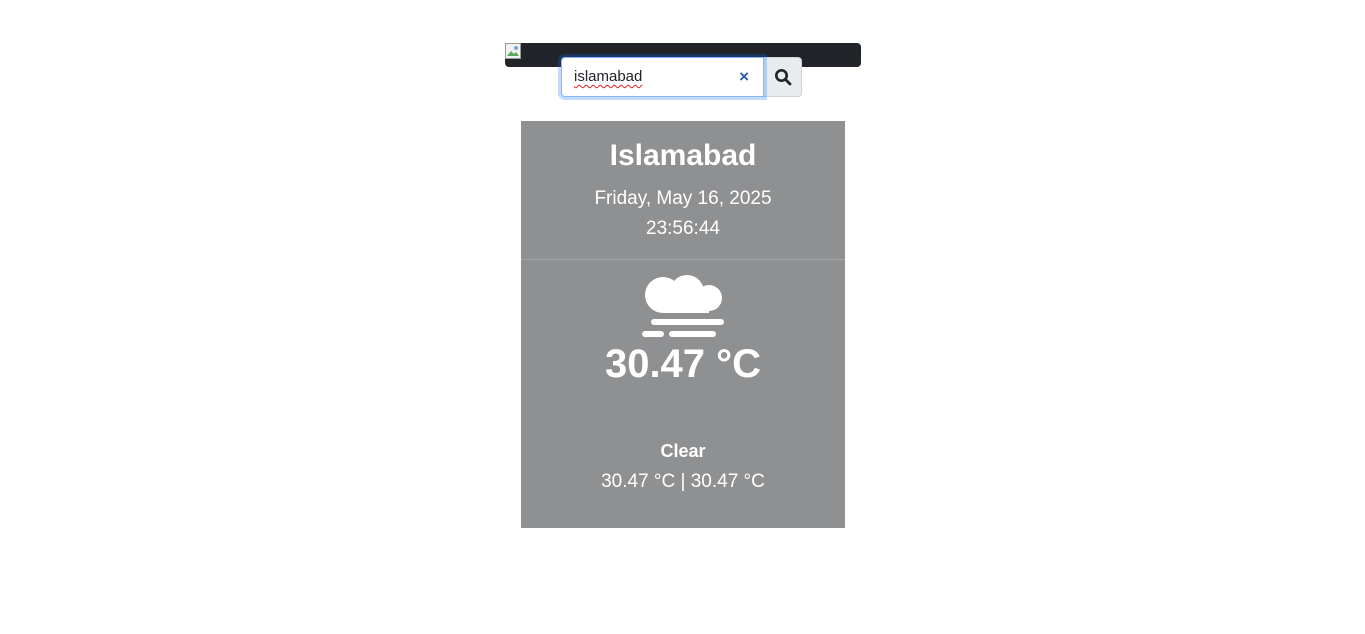 The width and height of the screenshot is (1365, 634). What do you see at coordinates (683, 306) in the screenshot?
I see `fog-icon` at bounding box center [683, 306].